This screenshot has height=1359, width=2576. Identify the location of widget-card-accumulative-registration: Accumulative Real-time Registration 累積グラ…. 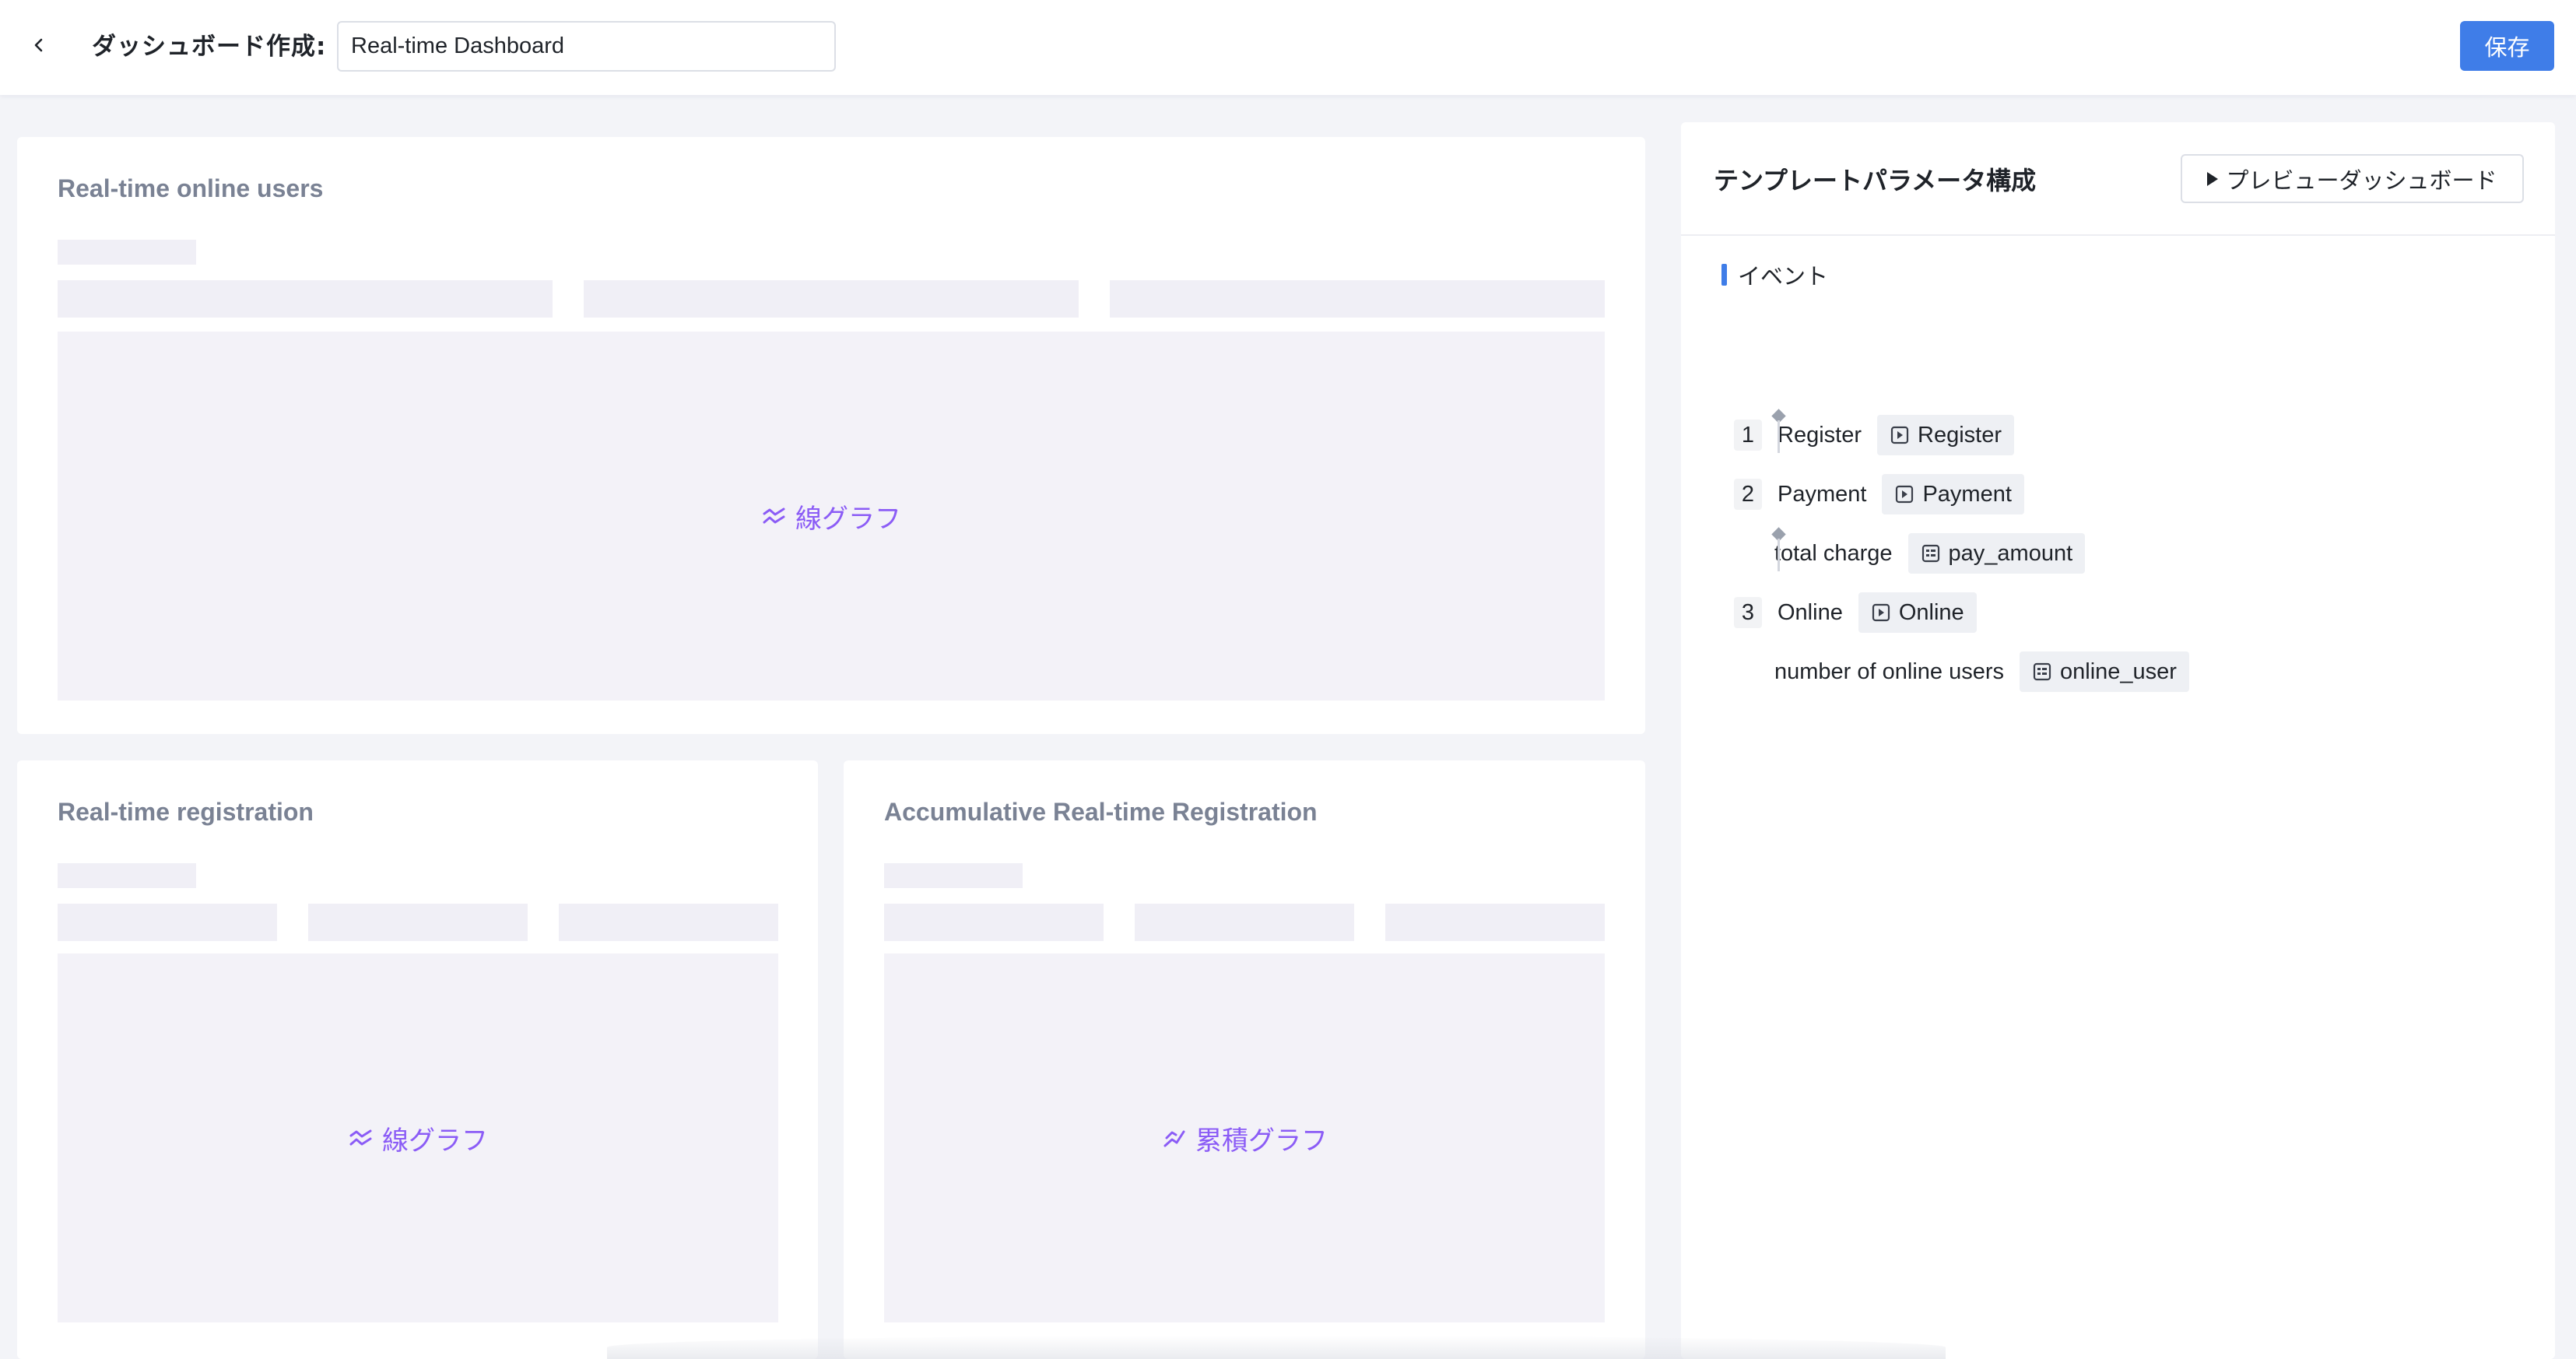
(1244, 1059).